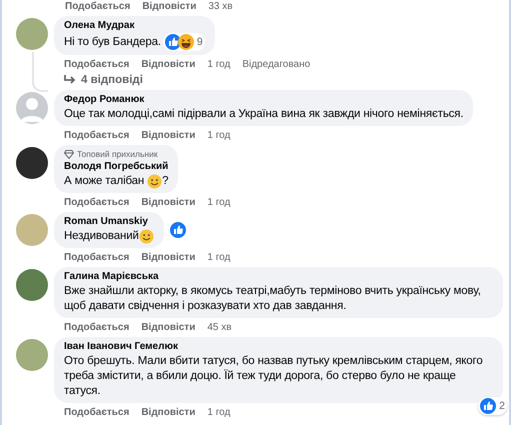 This screenshot has height=425, width=511. I want to click on laughing-reaction-icon, so click(186, 42).